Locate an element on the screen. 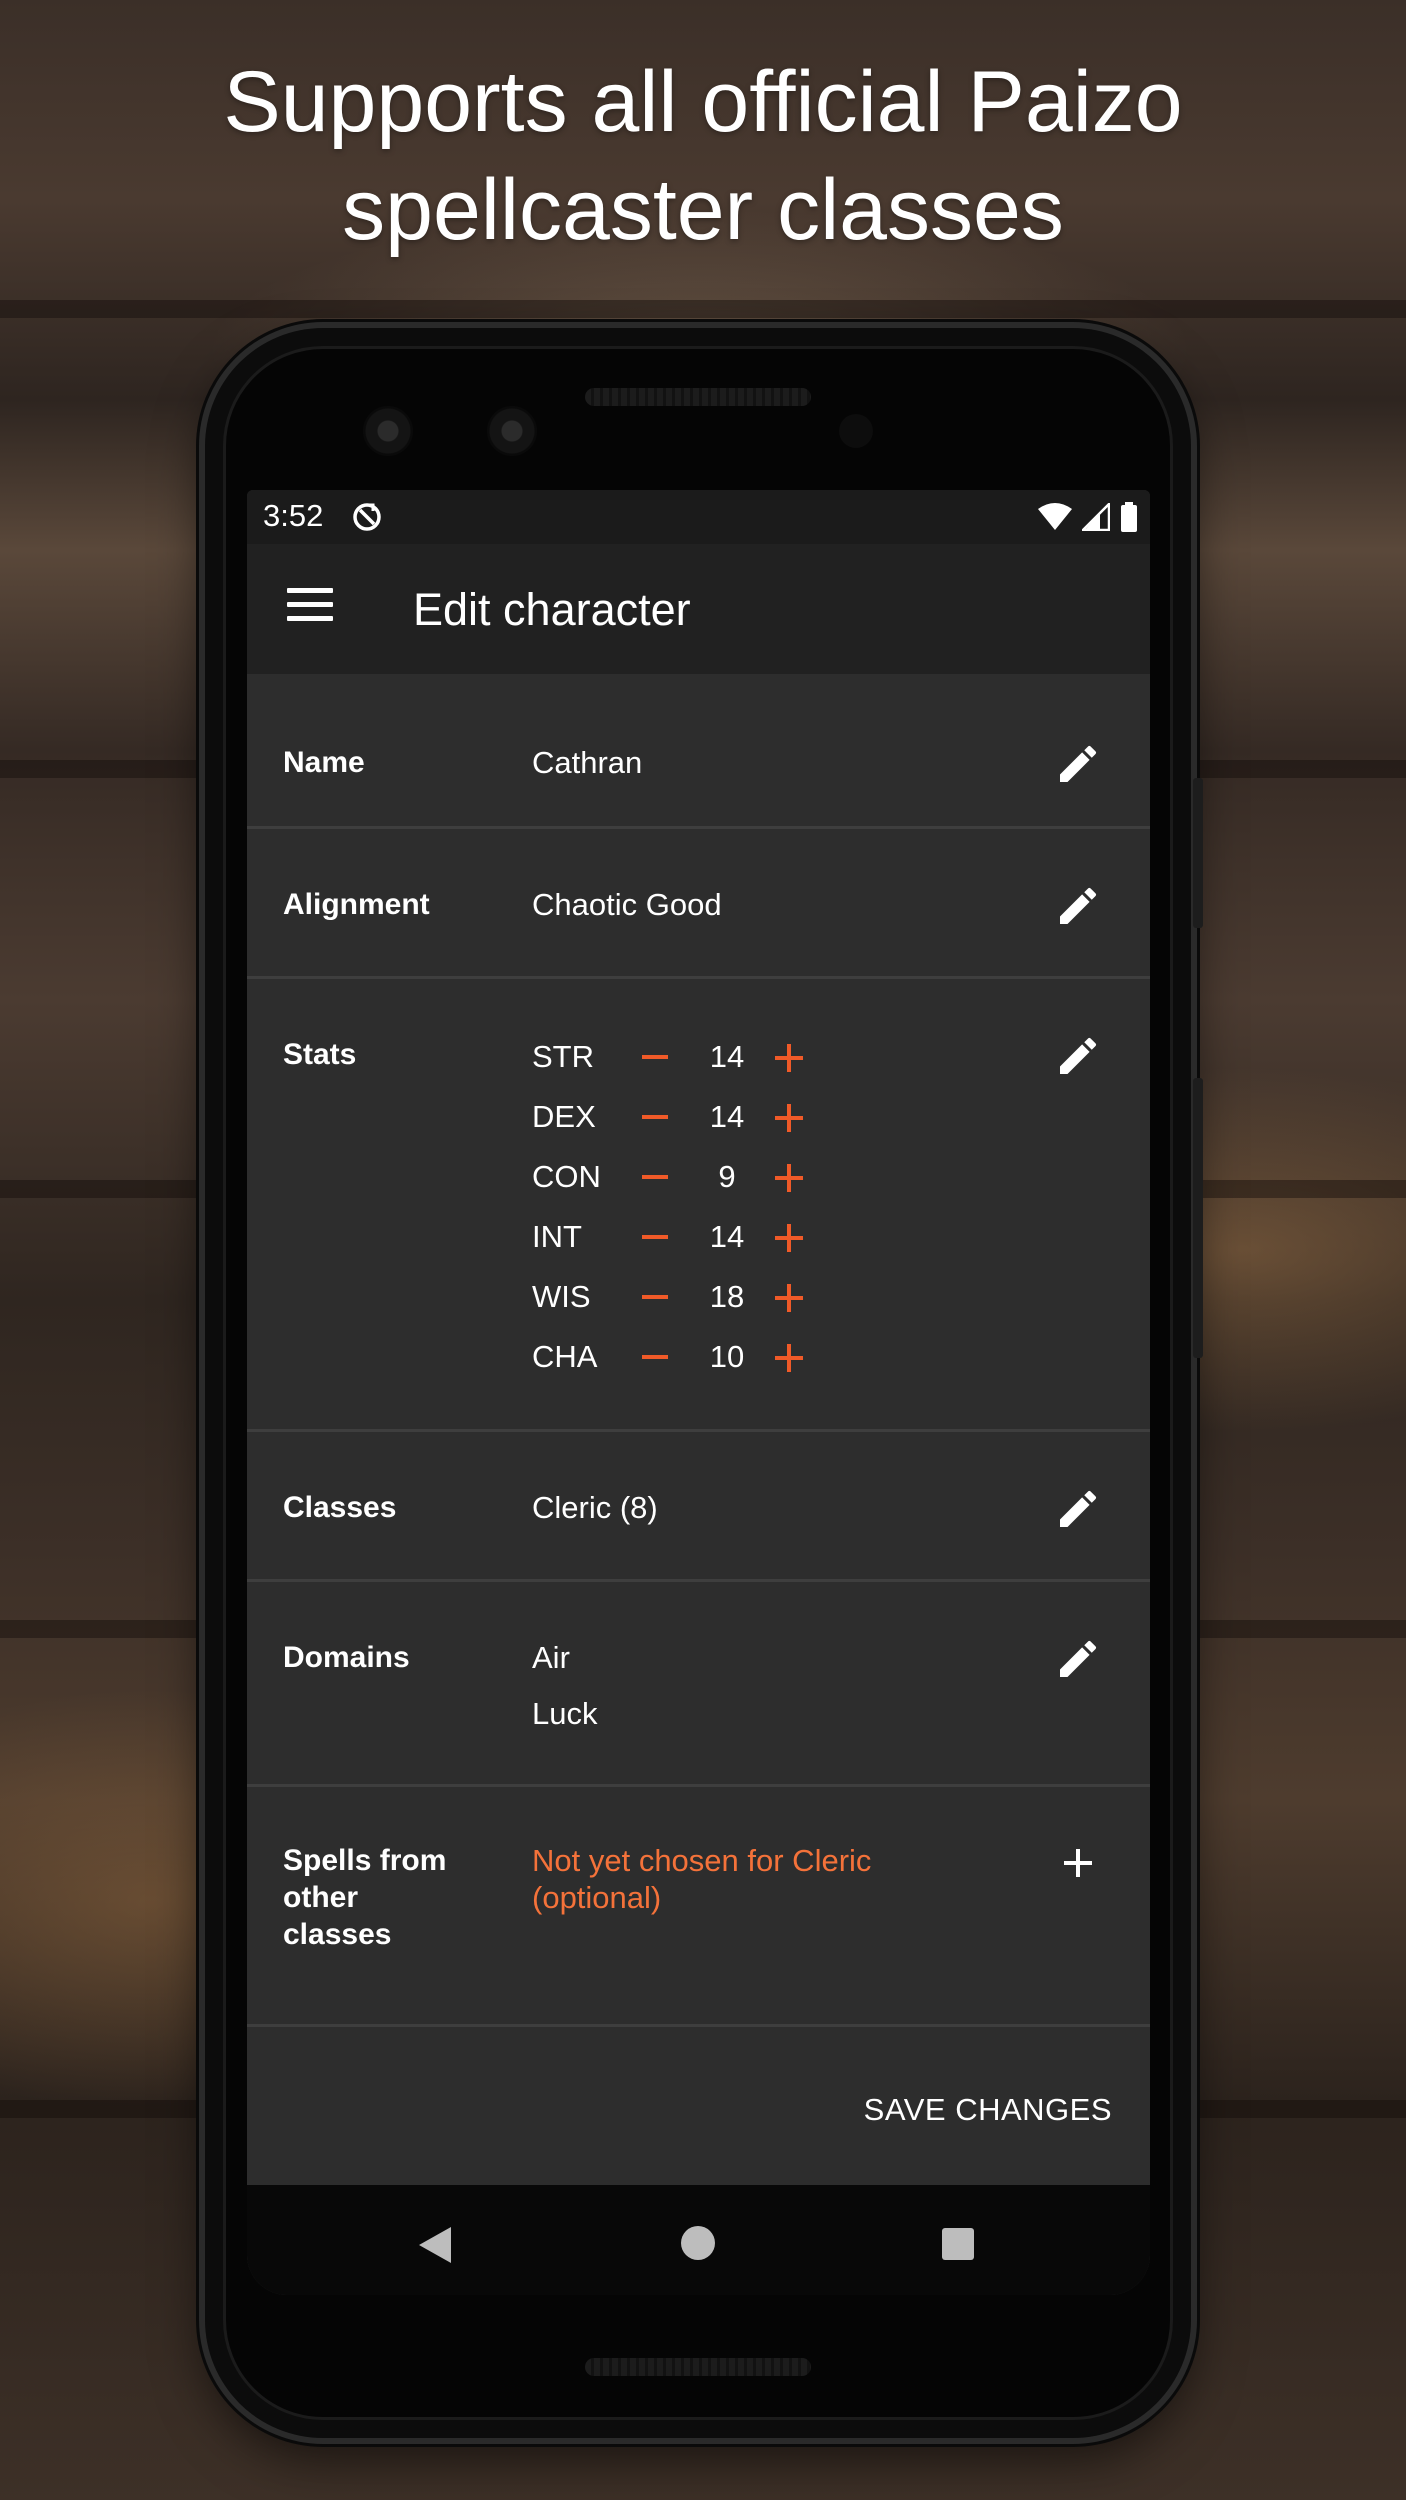 The image size is (1406, 2500). increment-str-icon is located at coordinates (789, 1058).